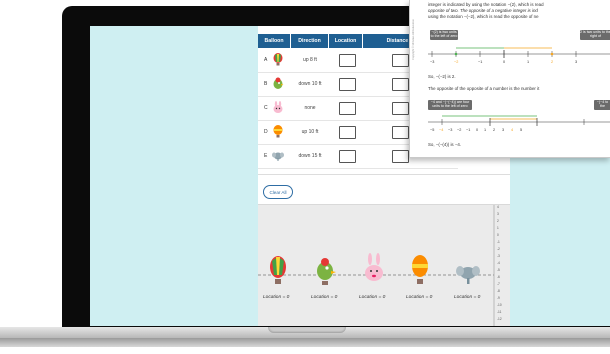 This screenshot has width=610, height=354. I want to click on balloon-label: E, so click(266, 156).